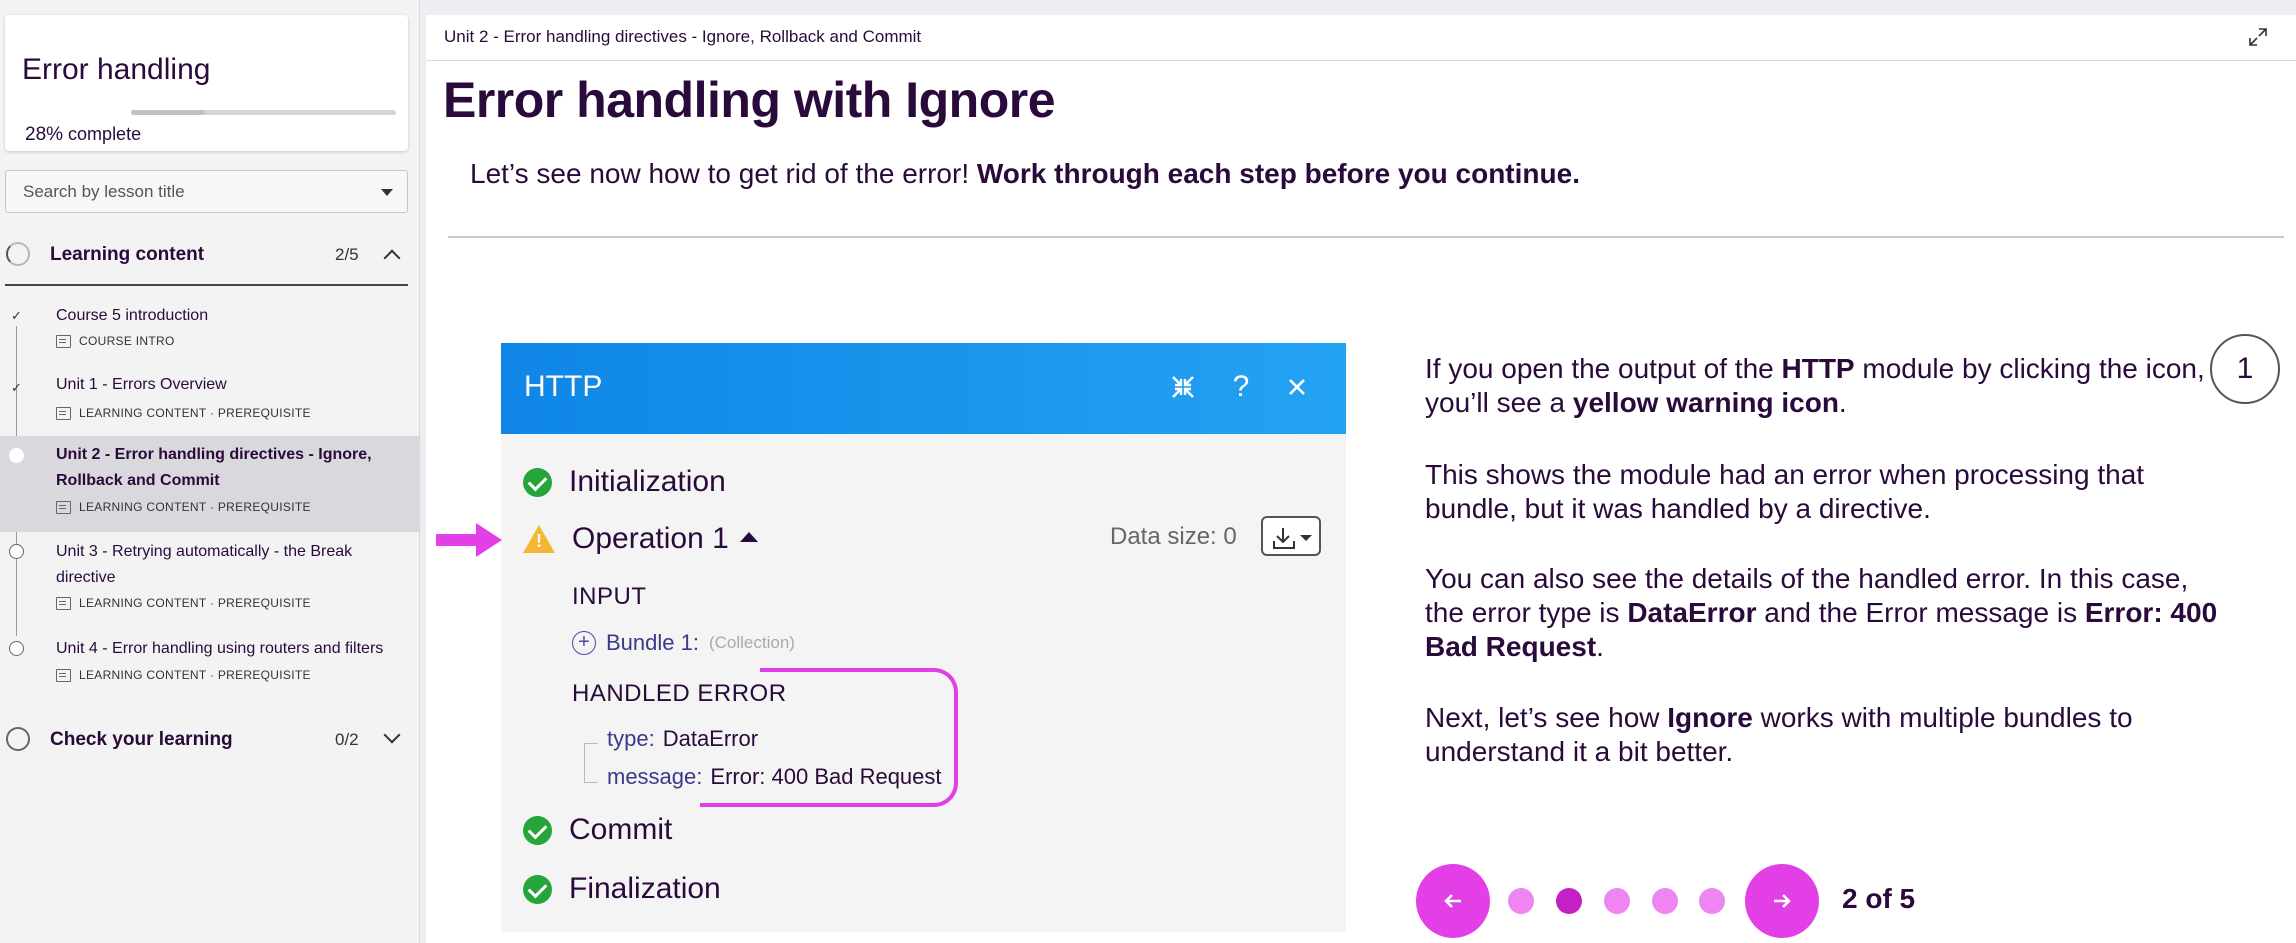 Image resolution: width=2296 pixels, height=943 pixels. Describe the element at coordinates (127, 341) in the screenshot. I see `lesson-meta-text: COURSE INTRO` at that location.